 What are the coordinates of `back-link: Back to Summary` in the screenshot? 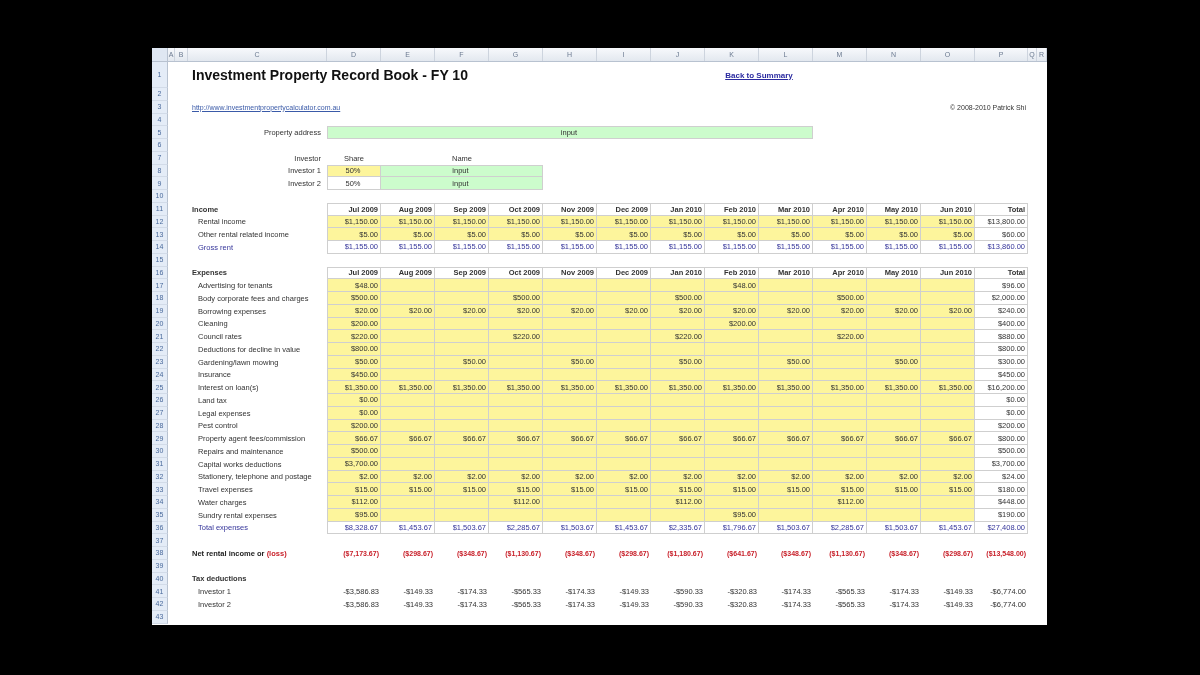 It's located at (759, 75).